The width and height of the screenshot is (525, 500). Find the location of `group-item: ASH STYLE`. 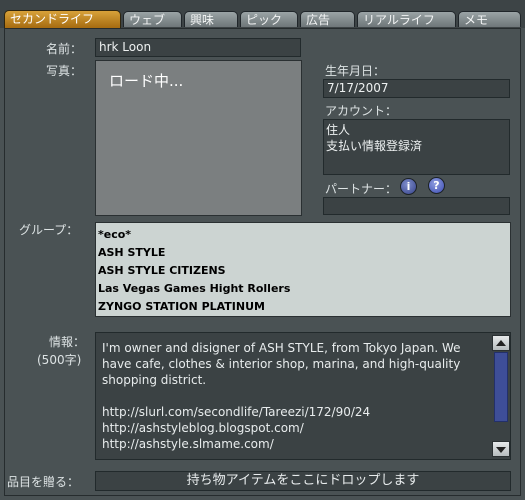

group-item: ASH STYLE is located at coordinates (303, 253).